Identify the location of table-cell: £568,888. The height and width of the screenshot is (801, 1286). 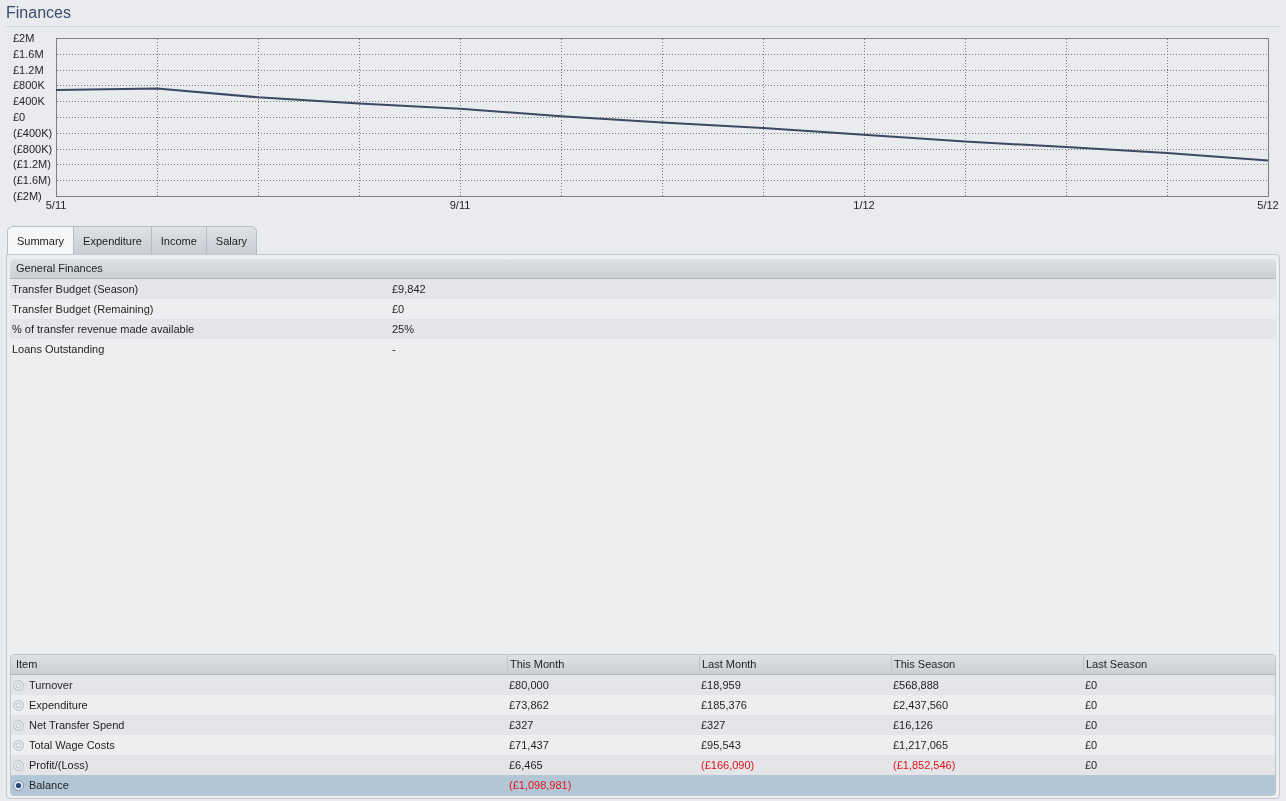
(916, 685).